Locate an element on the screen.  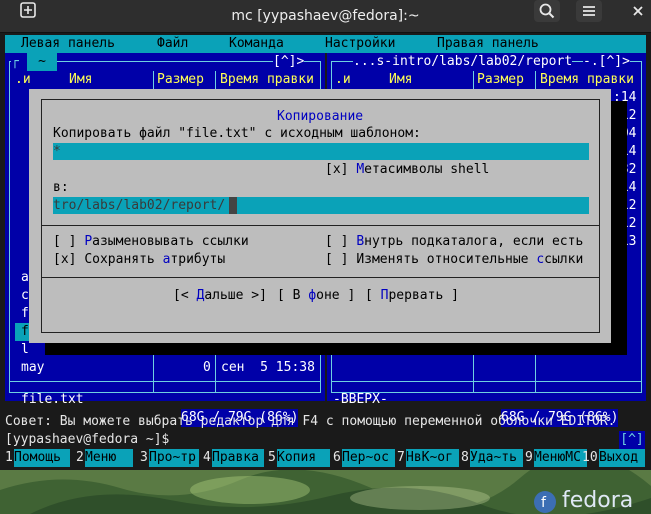
list-item-mtime: сен 5 15:38 is located at coordinates (268, 367).